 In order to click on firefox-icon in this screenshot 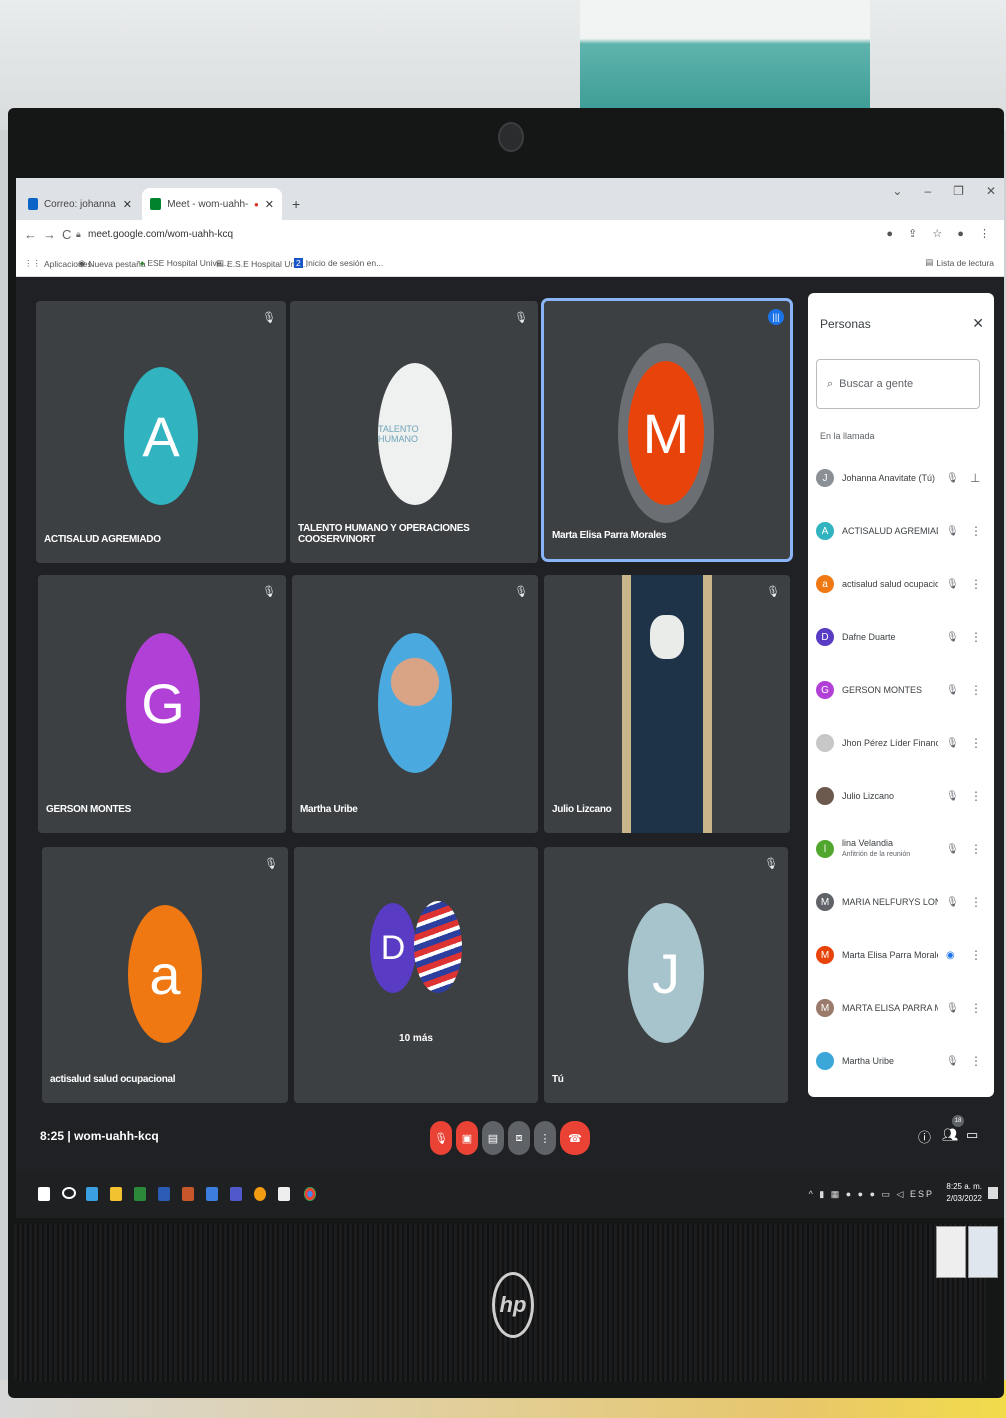, I will do `click(260, 1194)`.